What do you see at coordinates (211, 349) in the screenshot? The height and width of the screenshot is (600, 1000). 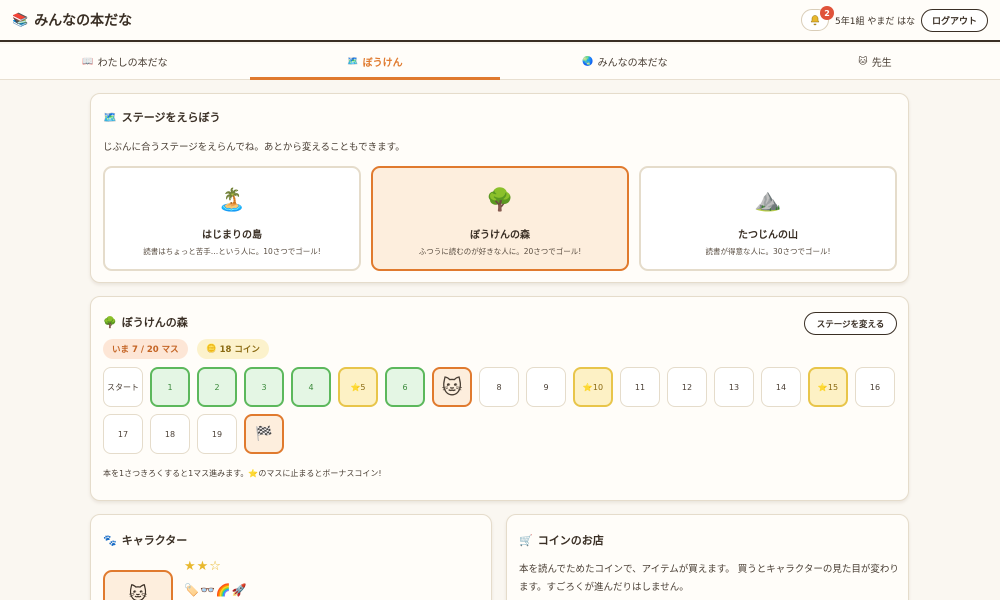 I see `coin-icon: 🪙` at bounding box center [211, 349].